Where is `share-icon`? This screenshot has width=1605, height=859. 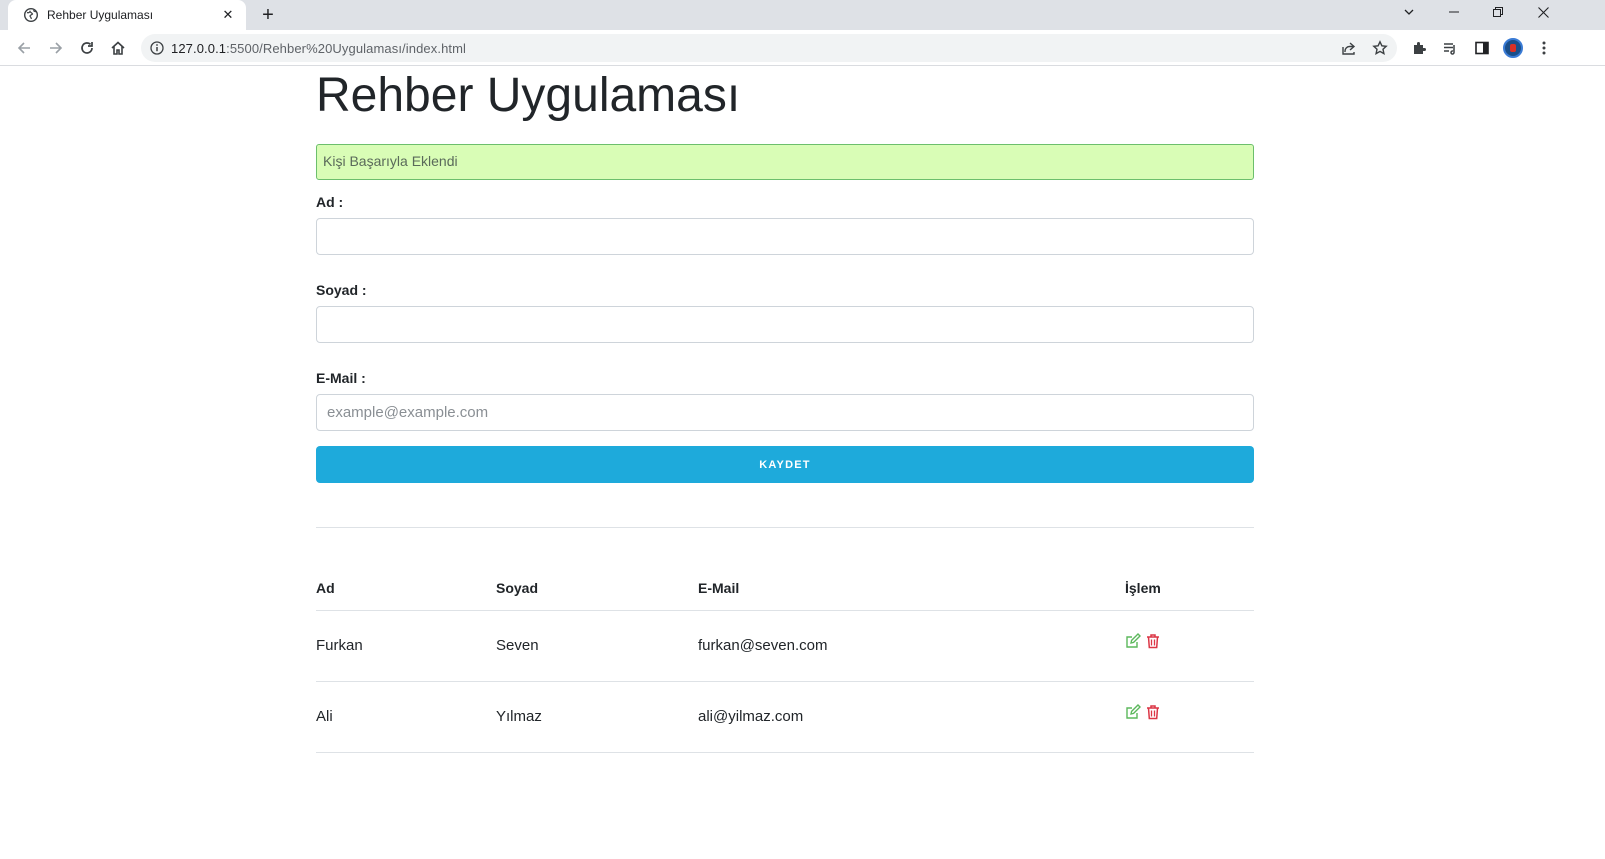
share-icon is located at coordinates (1349, 48).